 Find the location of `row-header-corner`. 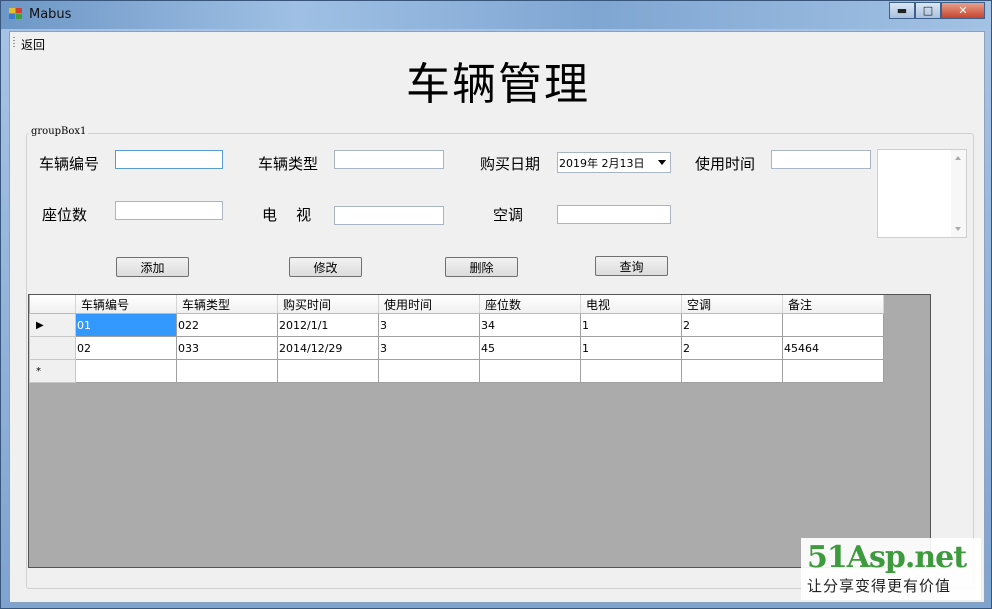

row-header-corner is located at coordinates (52, 304).